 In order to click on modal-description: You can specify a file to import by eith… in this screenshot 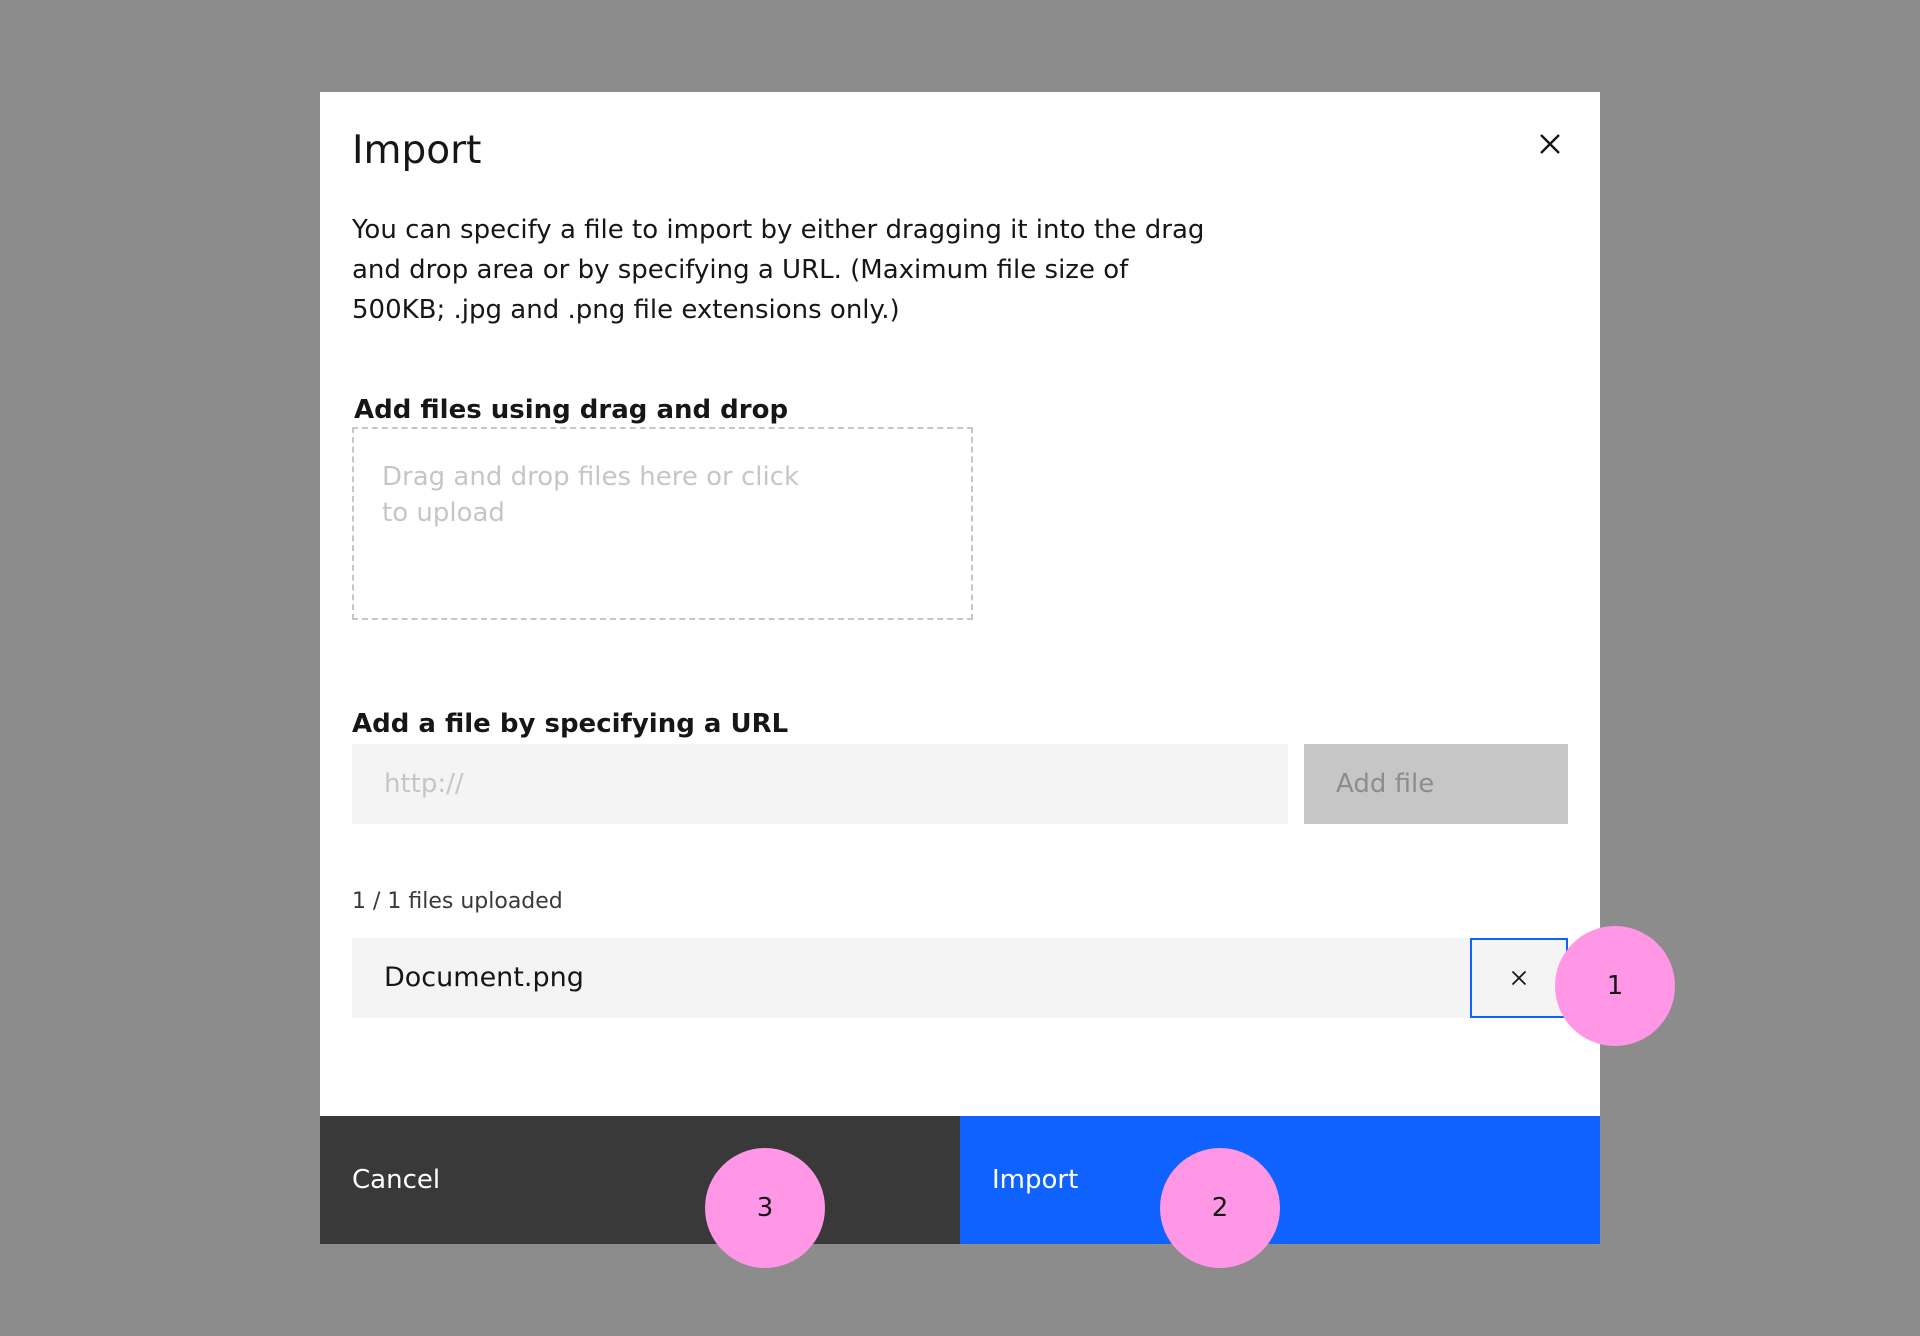, I will do `click(778, 270)`.